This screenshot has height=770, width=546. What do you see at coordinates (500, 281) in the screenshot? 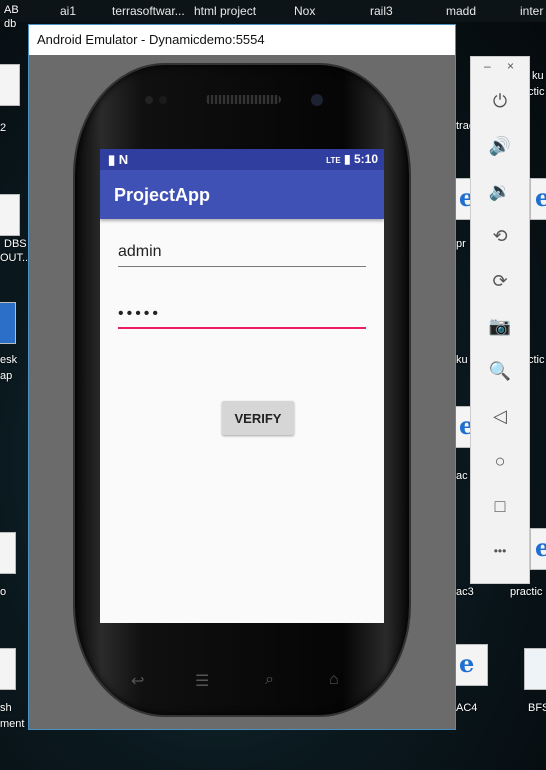
I see `rotate-right-icon: ⟳` at bounding box center [500, 281].